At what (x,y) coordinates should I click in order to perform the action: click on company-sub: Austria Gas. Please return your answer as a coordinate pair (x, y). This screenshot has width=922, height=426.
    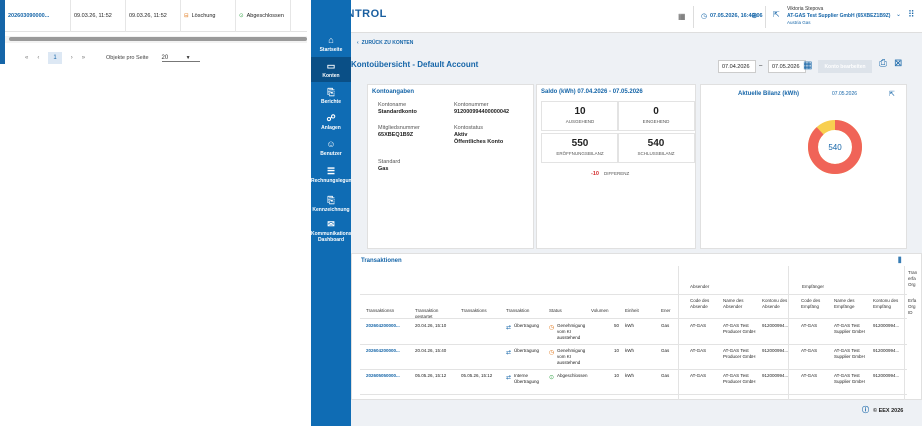
    Looking at the image, I should click on (799, 22).